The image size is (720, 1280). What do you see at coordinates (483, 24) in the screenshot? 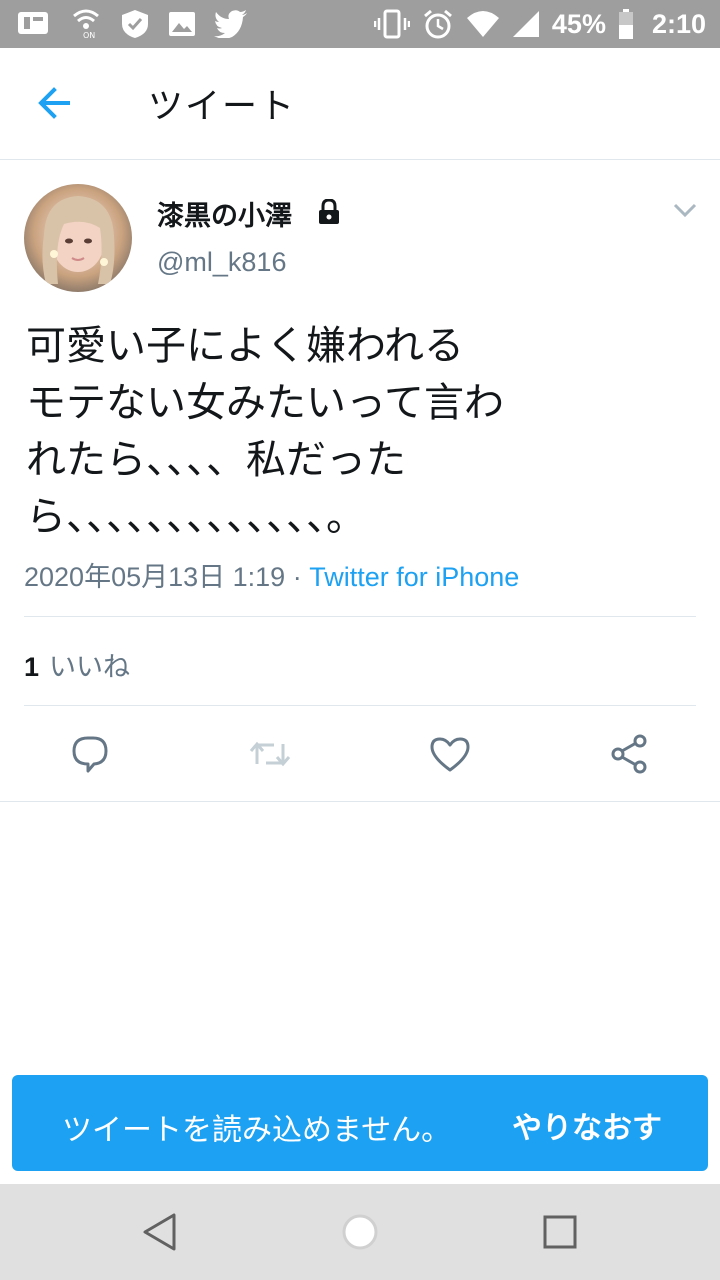
I see `wifi-icon` at bounding box center [483, 24].